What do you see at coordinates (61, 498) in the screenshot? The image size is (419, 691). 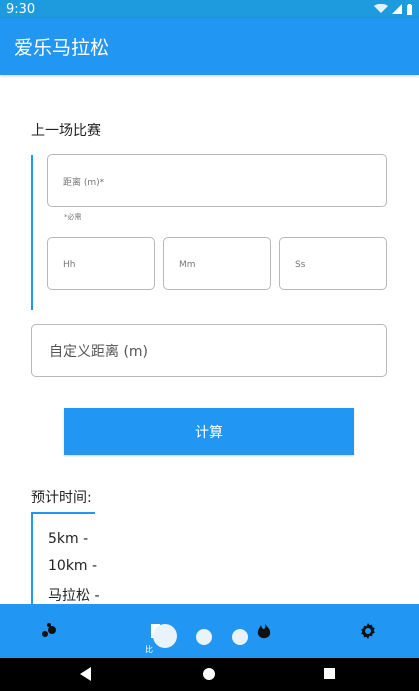 I see `estimated-time-heading: 预计时间:` at bounding box center [61, 498].